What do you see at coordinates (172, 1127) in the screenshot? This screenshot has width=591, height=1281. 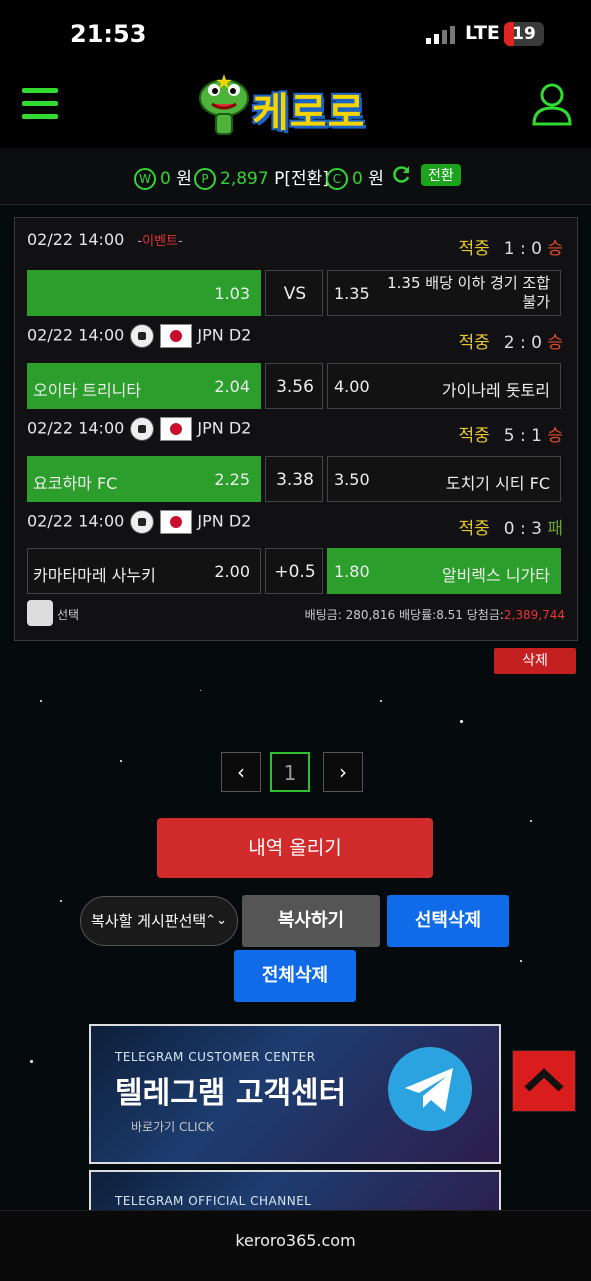 I see `banner-link: 바로가기 CLICK` at bounding box center [172, 1127].